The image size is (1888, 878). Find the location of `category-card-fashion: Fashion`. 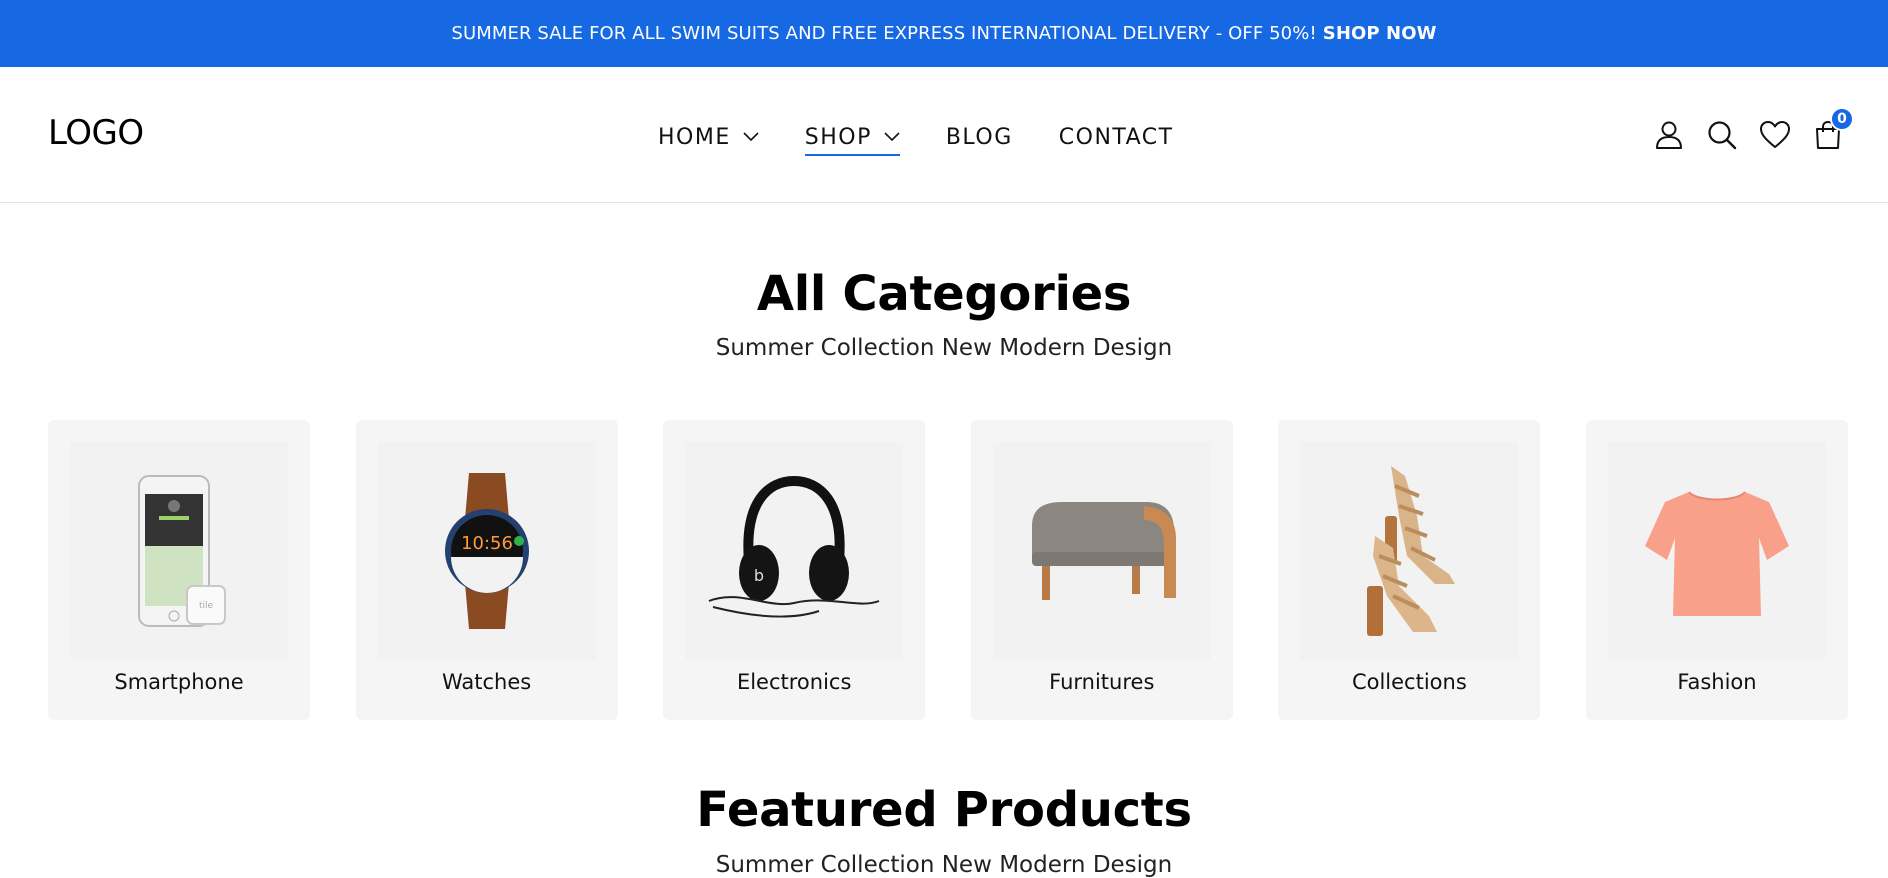

category-card-fashion: Fashion is located at coordinates (1716, 570).